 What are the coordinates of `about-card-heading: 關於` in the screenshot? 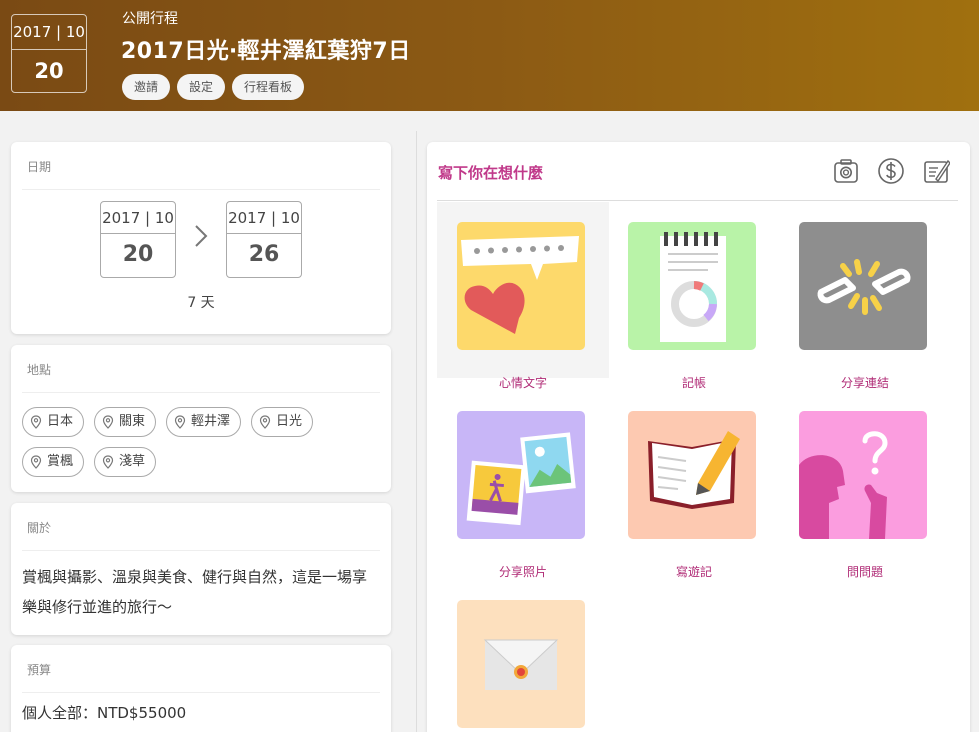 It's located at (201, 527).